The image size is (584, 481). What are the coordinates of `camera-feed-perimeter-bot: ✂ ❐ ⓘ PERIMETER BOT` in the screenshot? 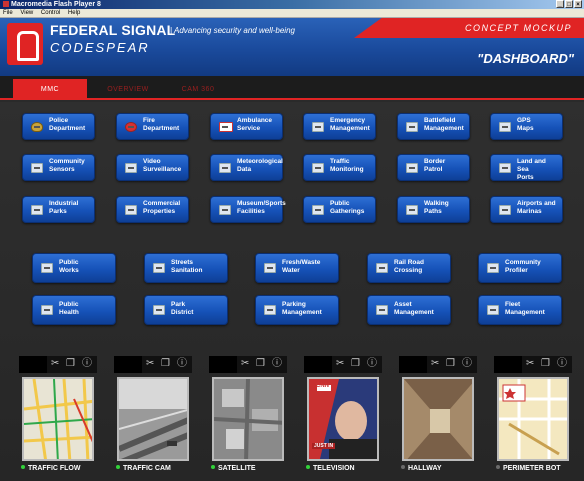 It's located at (533, 416).